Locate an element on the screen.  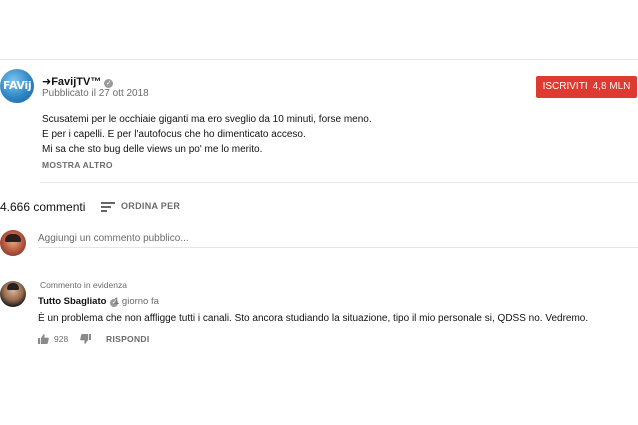
comment-input-underline is located at coordinates (338, 247).